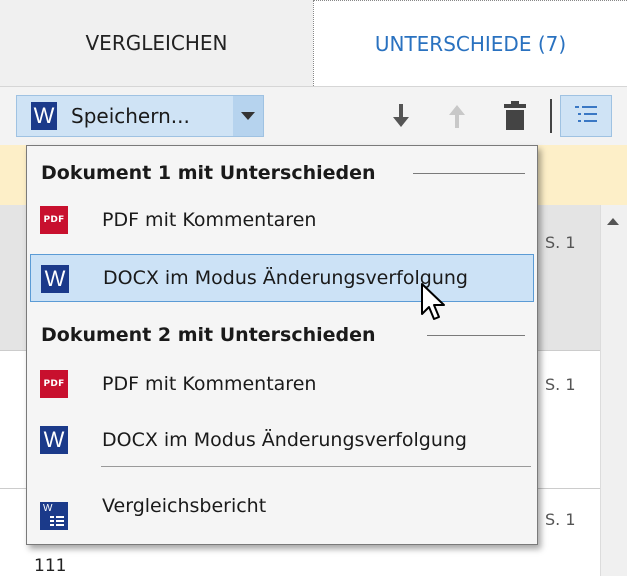 The height and width of the screenshot is (576, 627). I want to click on menu-section-header: Dokument 1 mit Unterschieden, so click(208, 173).